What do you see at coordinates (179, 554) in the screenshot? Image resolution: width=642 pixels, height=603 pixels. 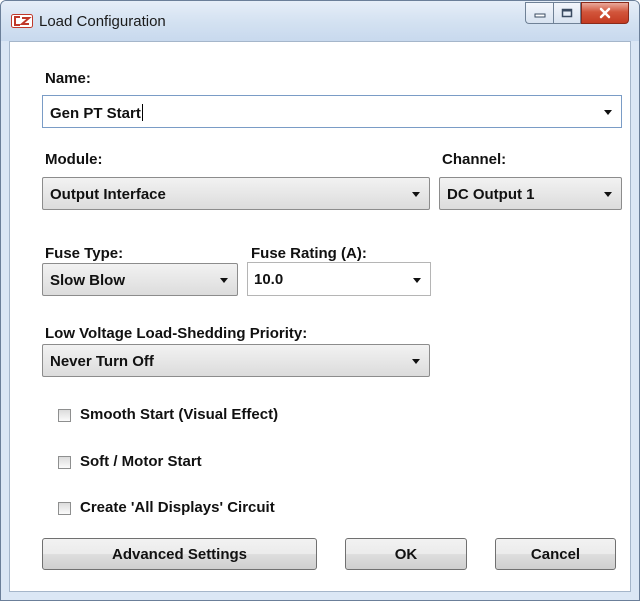 I see `advanced-settings-button: Advanced Settings` at bounding box center [179, 554].